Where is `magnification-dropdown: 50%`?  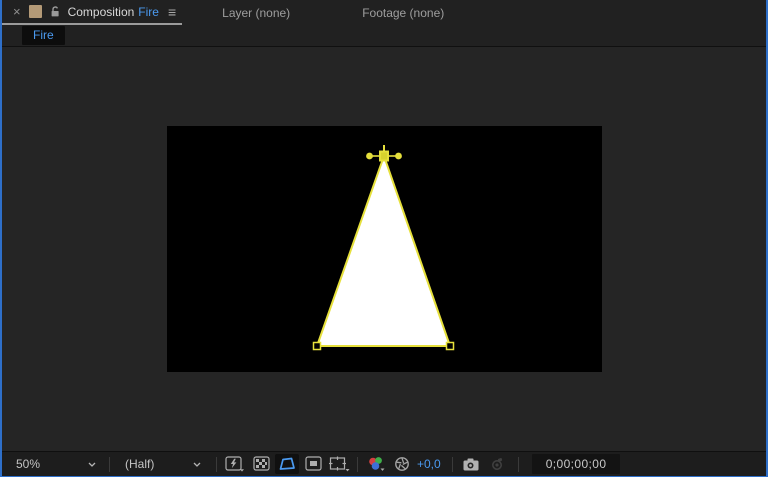
magnification-dropdown: 50% is located at coordinates (57, 464).